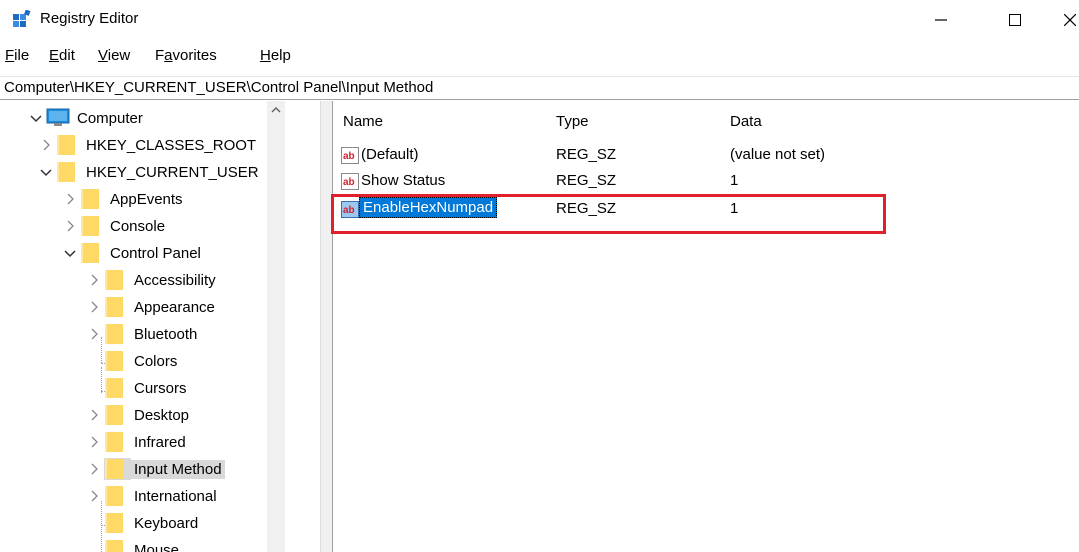 The width and height of the screenshot is (1079, 552). I want to click on close-button, so click(1067, 20).